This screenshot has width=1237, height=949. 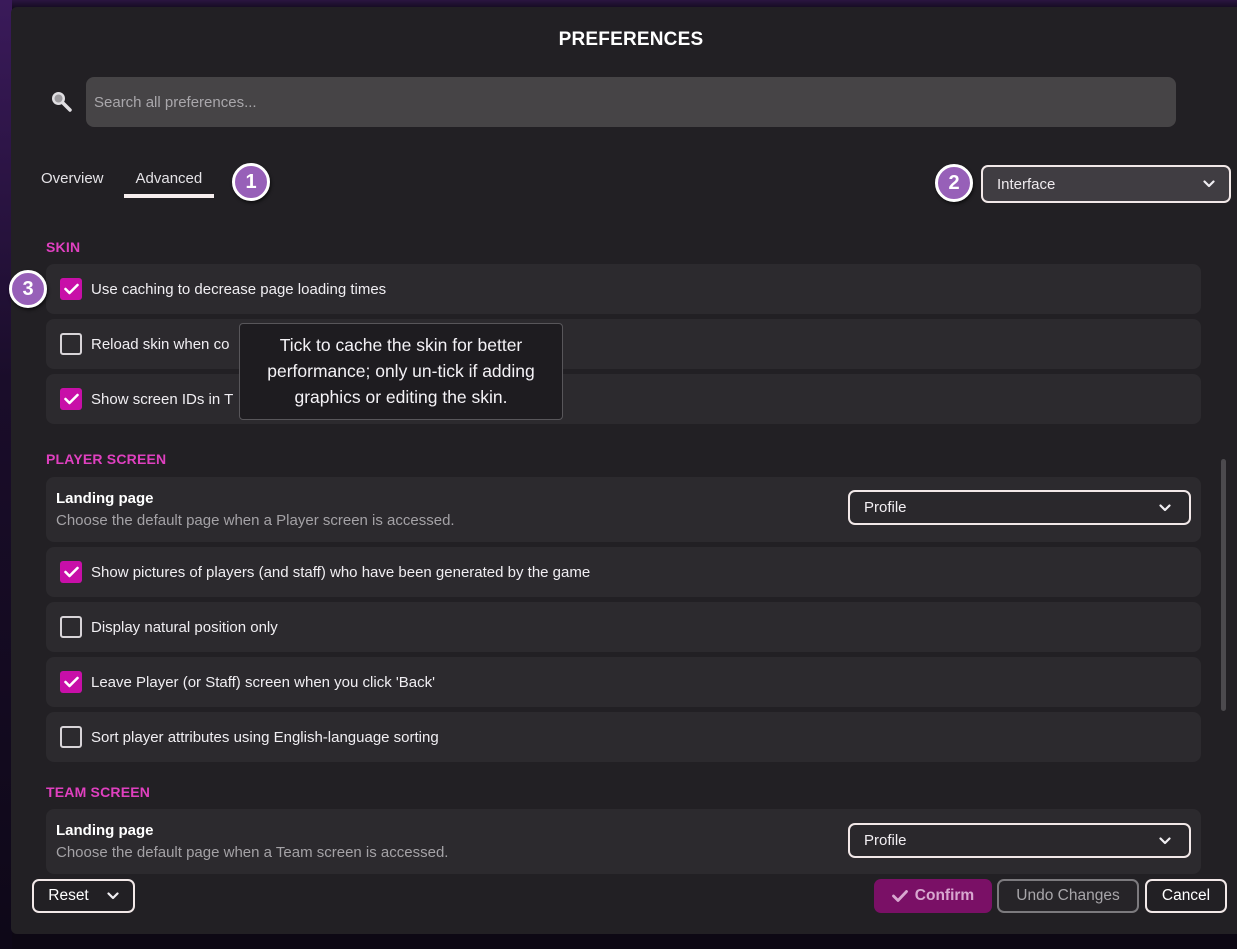 I want to click on cancel-button: Cancel, so click(x=1186, y=896).